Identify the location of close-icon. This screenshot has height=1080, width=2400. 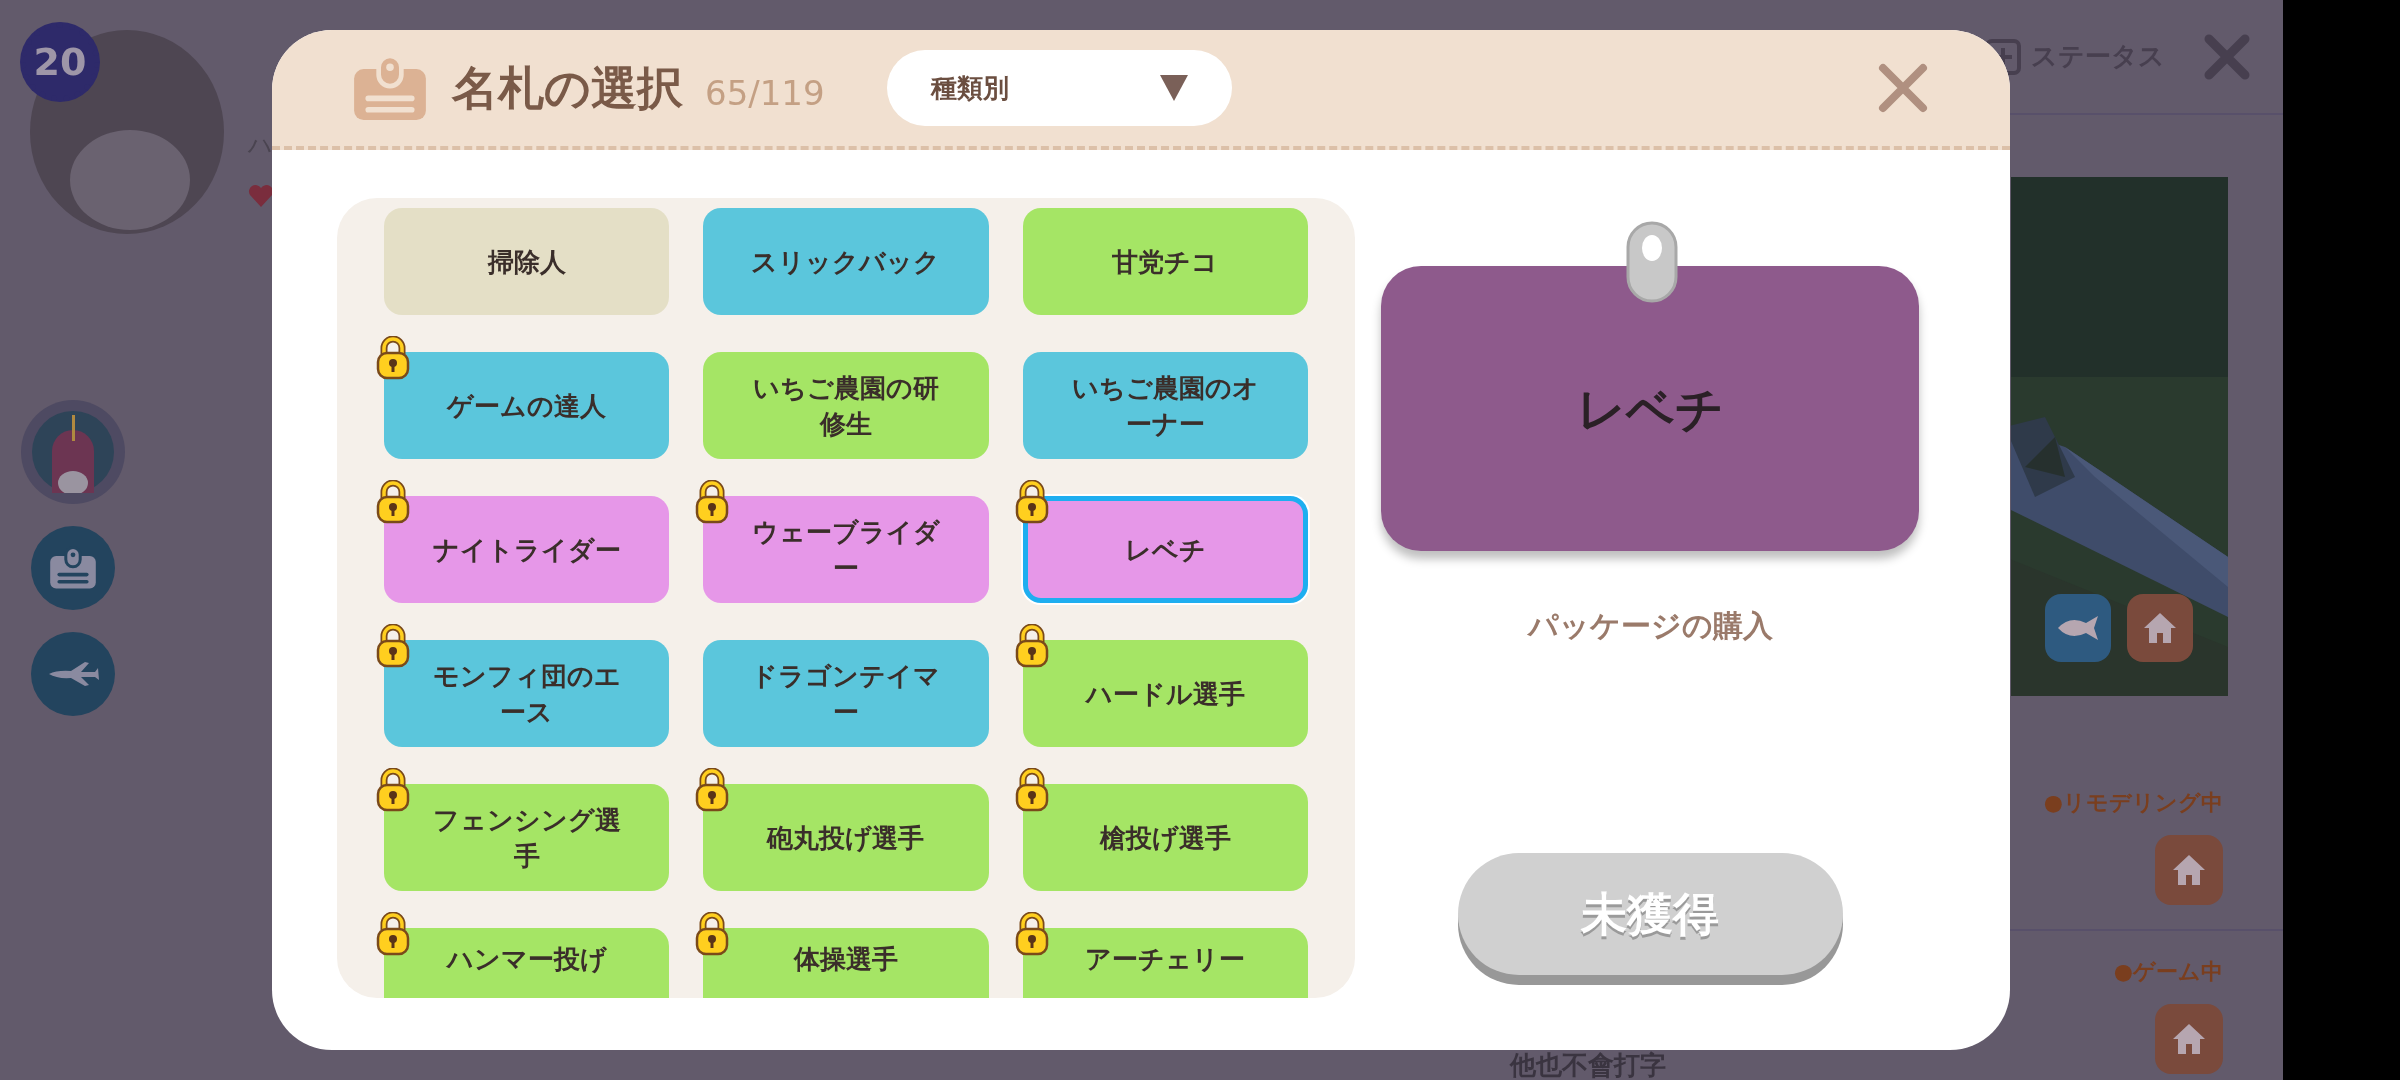
(1903, 88).